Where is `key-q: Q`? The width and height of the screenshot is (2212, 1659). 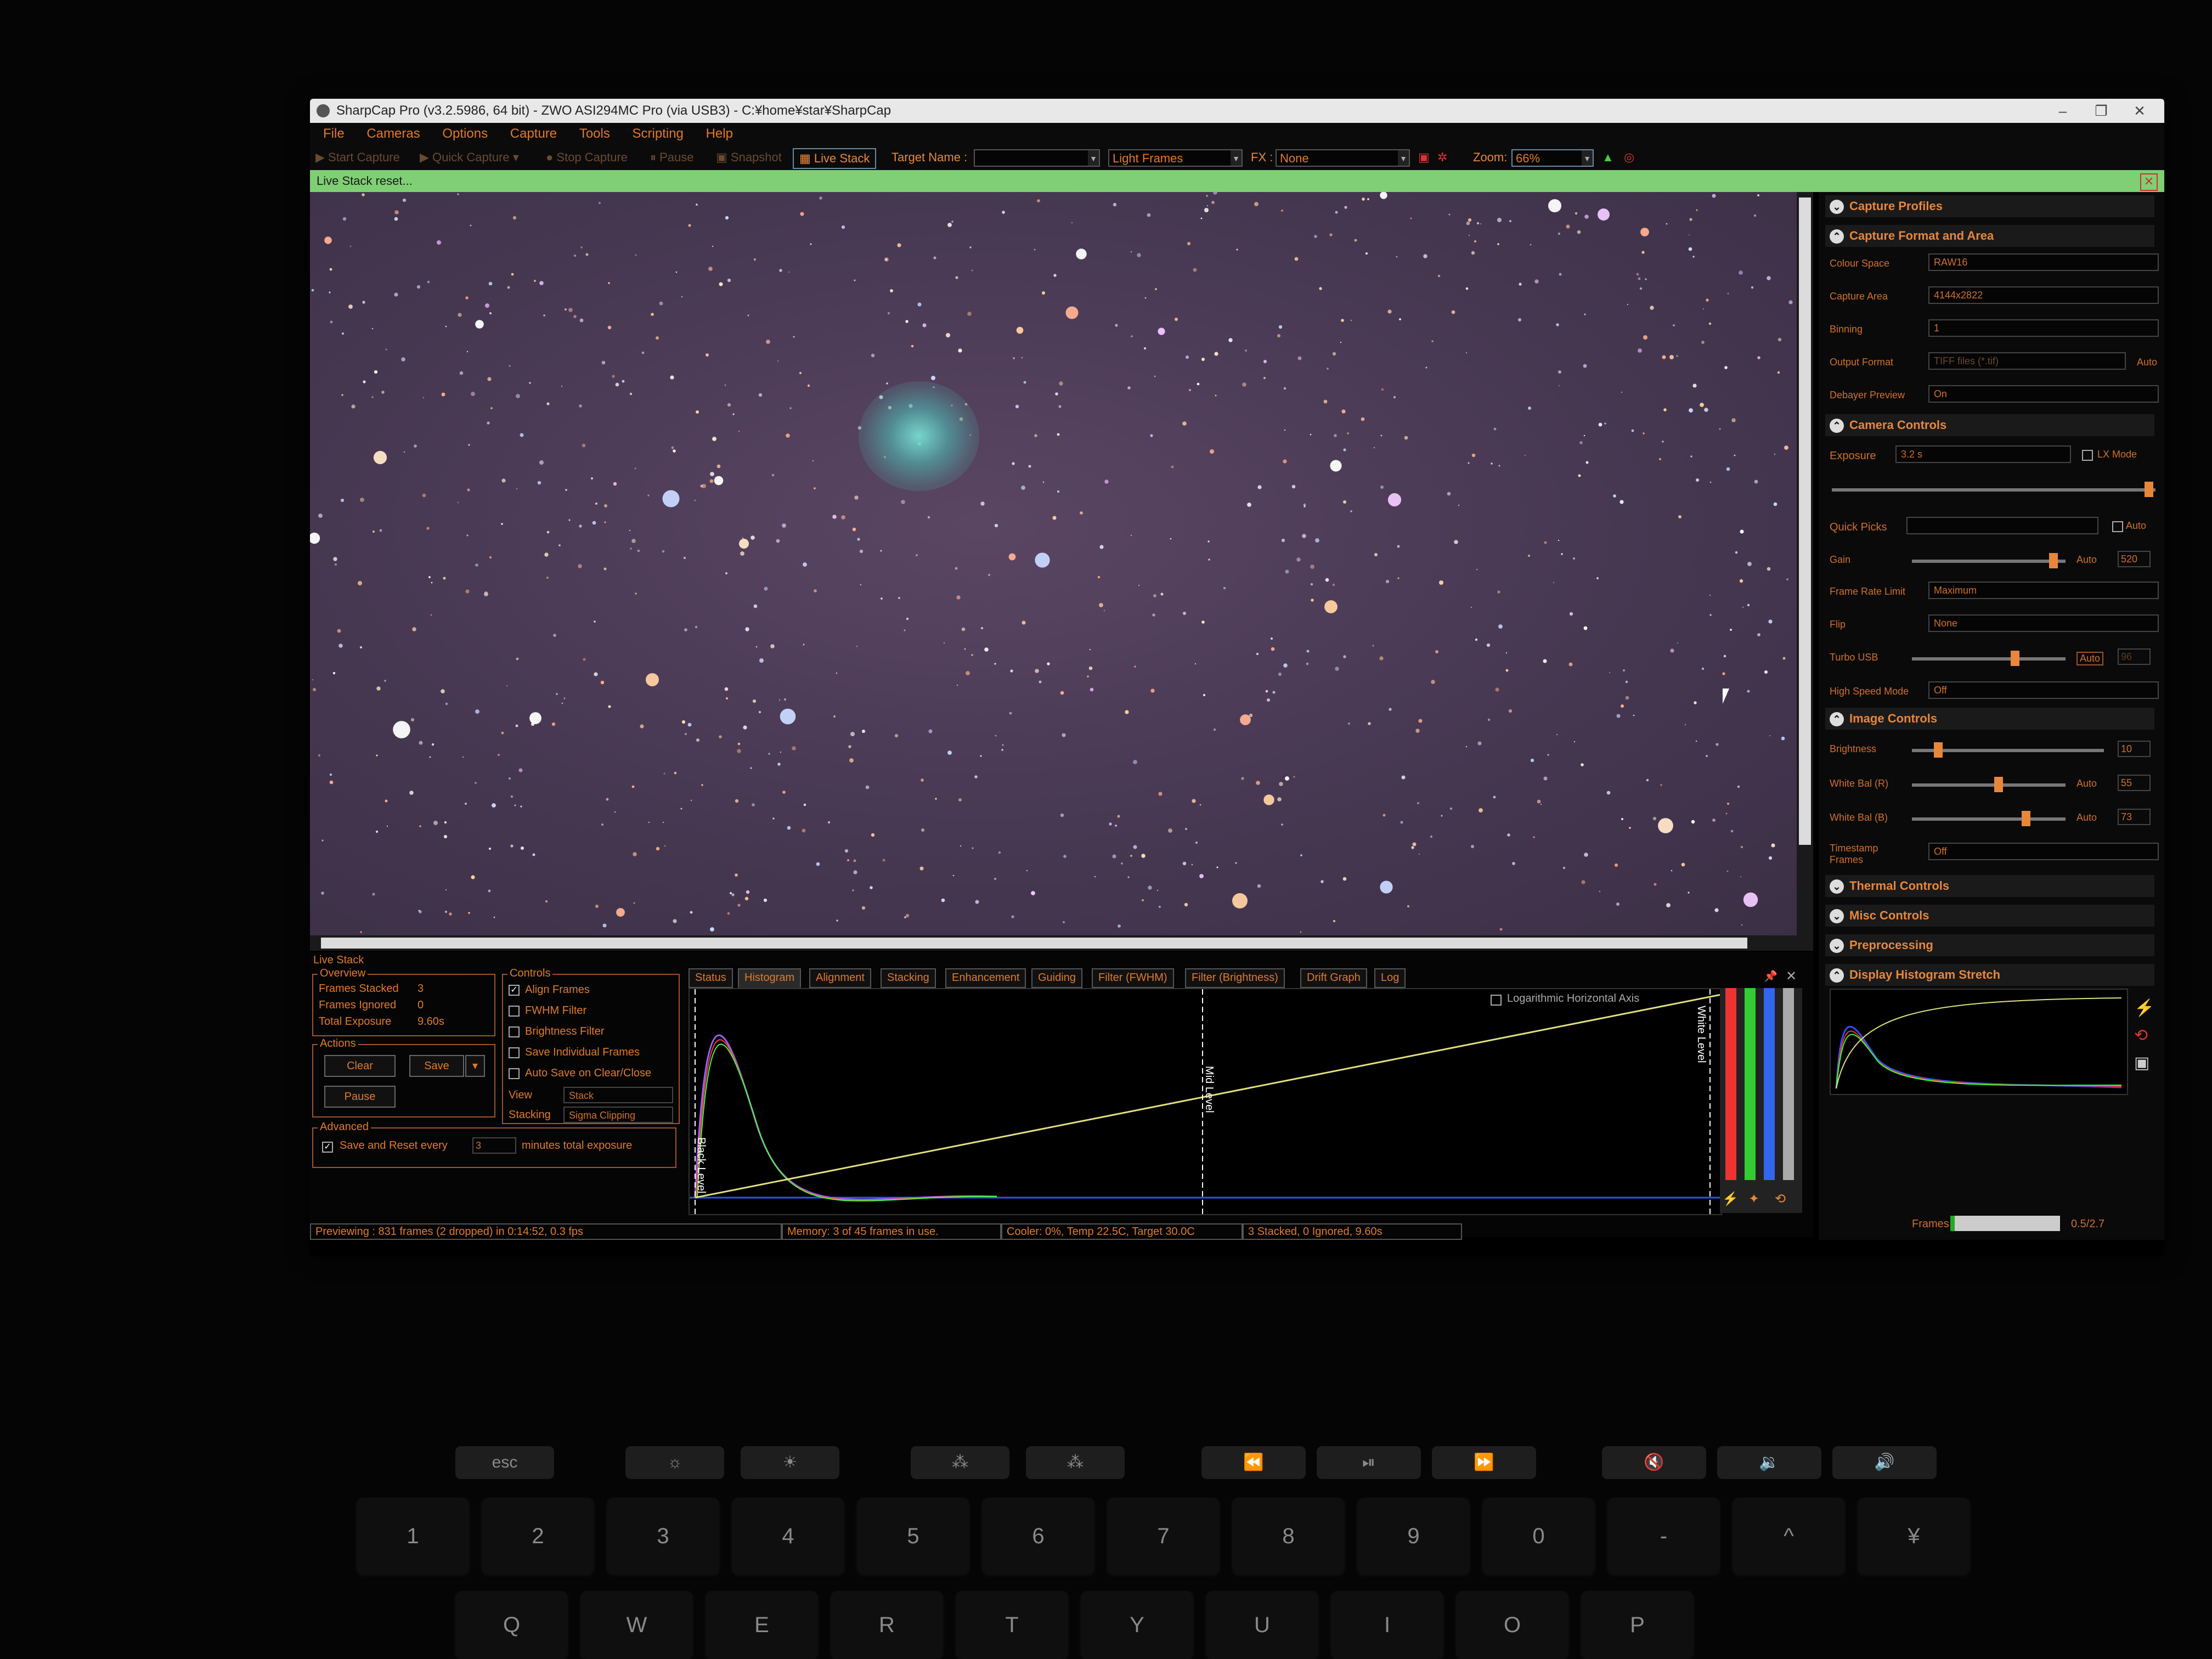 key-q: Q is located at coordinates (511, 1625).